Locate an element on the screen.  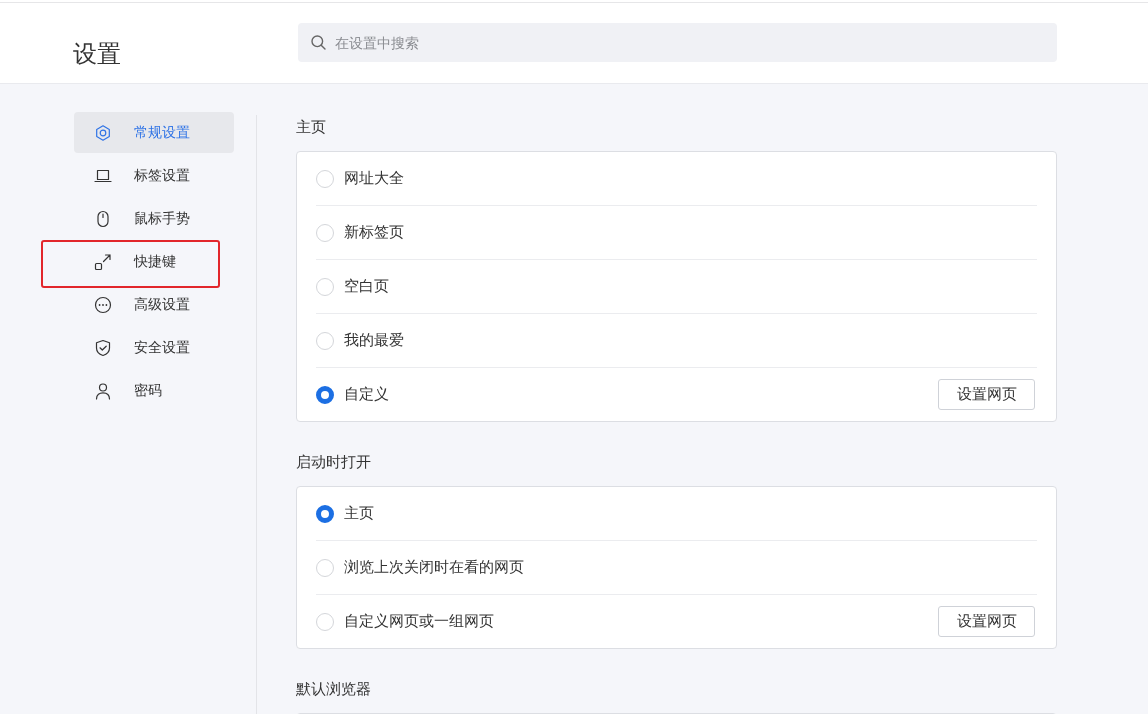
sidebar-item: 安全设置 is located at coordinates (154, 347).